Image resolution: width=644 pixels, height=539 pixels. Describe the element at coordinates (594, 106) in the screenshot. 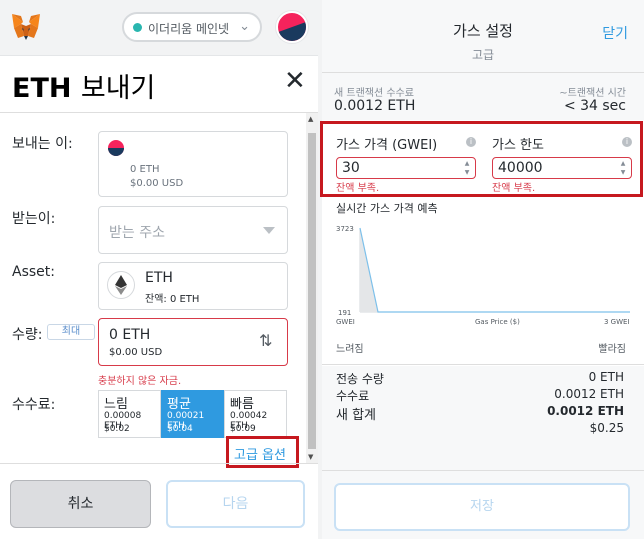

I see `tx-time-value: < 34 sec` at that location.